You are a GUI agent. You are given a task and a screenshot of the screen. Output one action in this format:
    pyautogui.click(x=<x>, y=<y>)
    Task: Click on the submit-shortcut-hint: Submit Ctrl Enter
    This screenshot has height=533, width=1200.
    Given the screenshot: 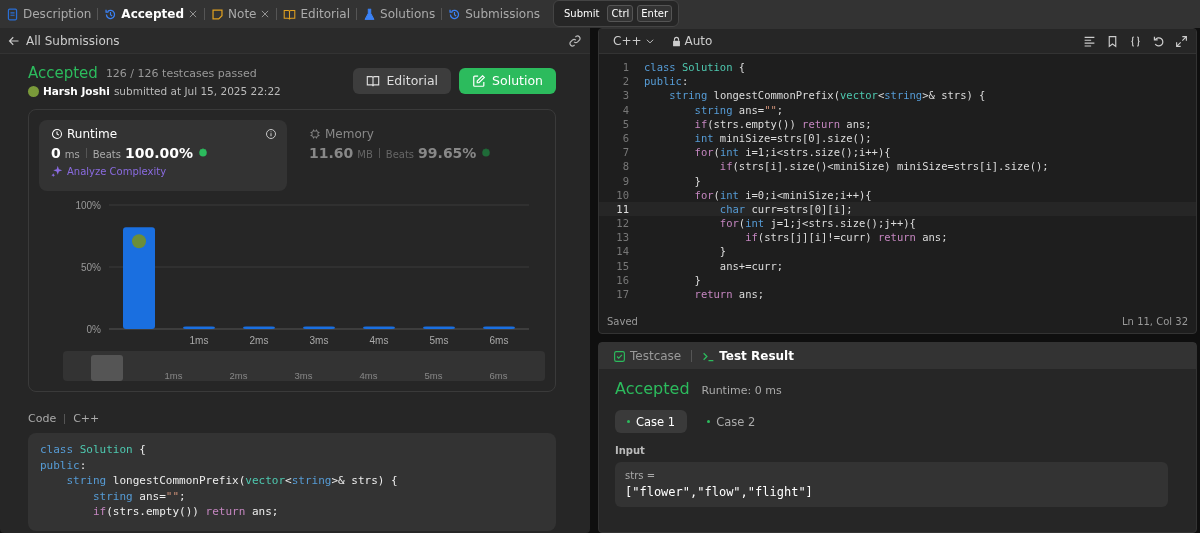 What is the action you would take?
    pyautogui.click(x=616, y=13)
    